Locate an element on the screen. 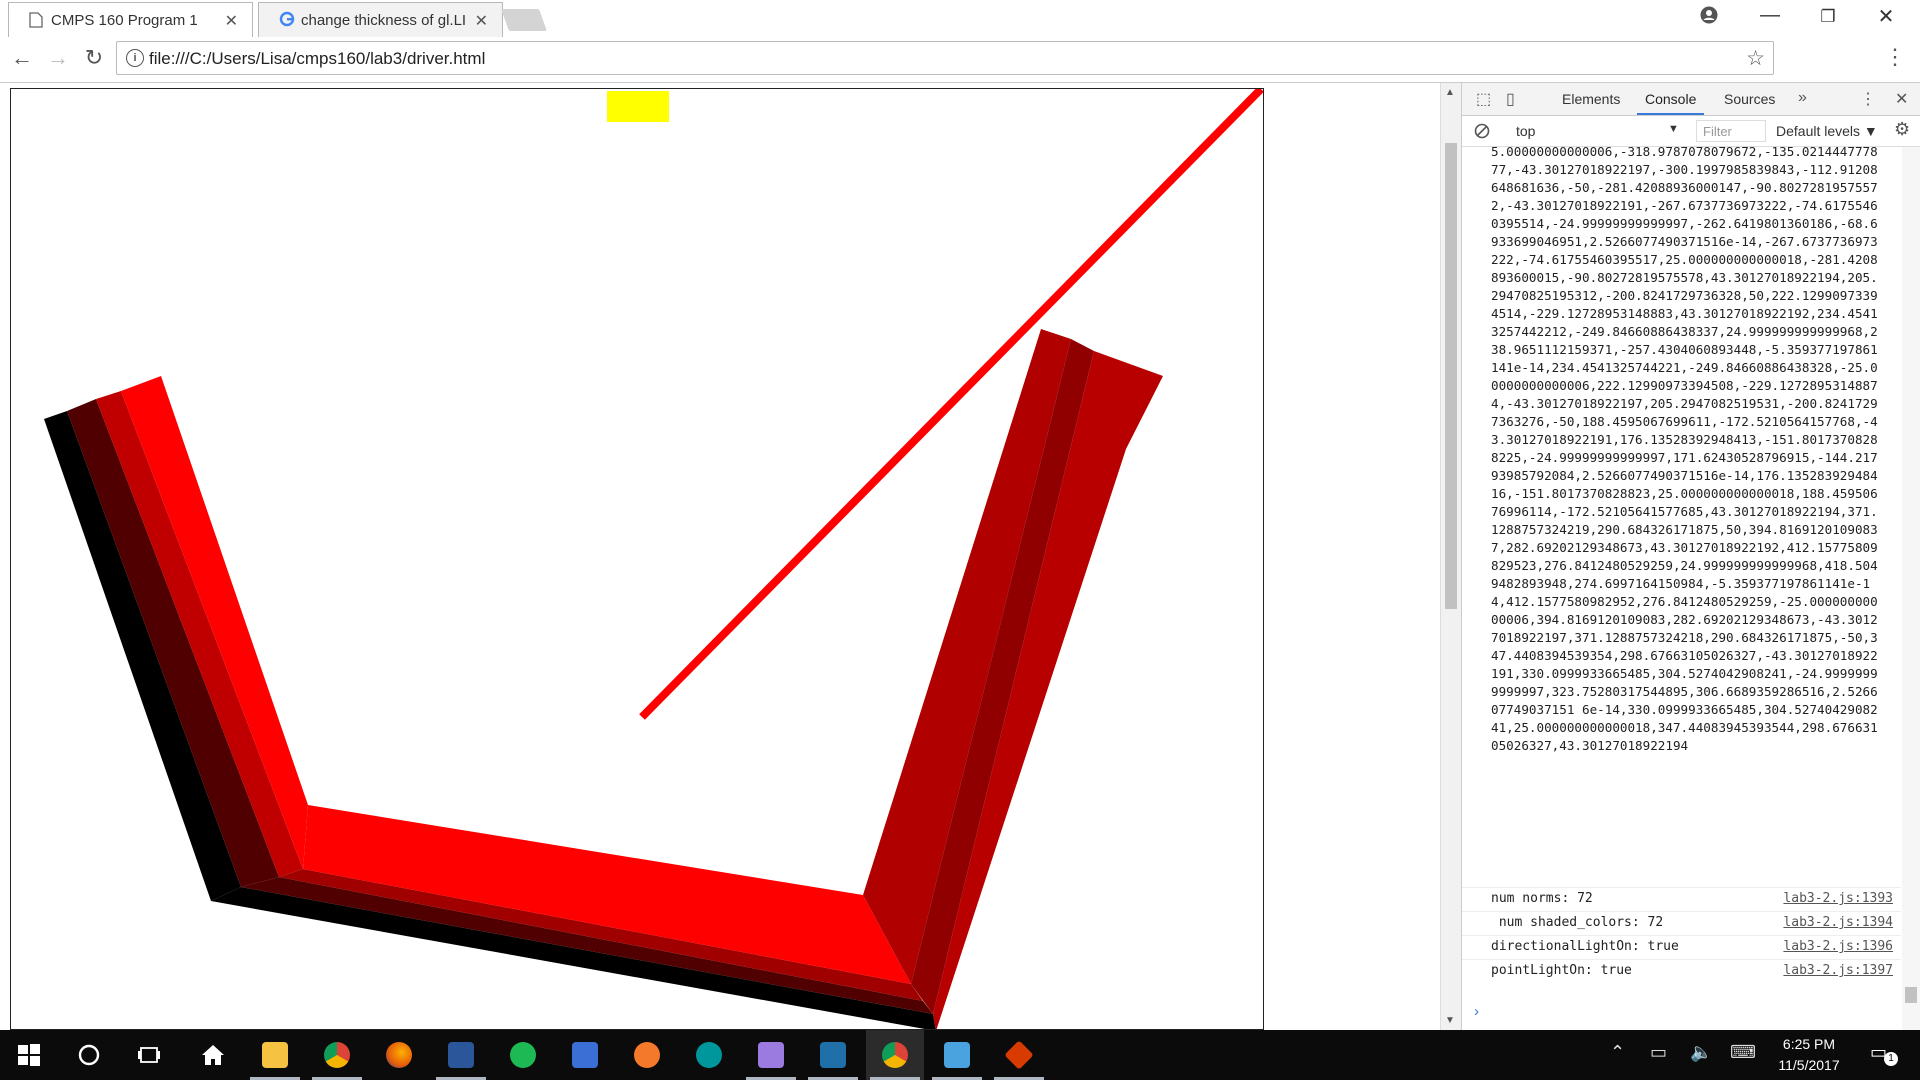 This screenshot has width=1920, height=1080. taskbar-git-app is located at coordinates (1019, 1055).